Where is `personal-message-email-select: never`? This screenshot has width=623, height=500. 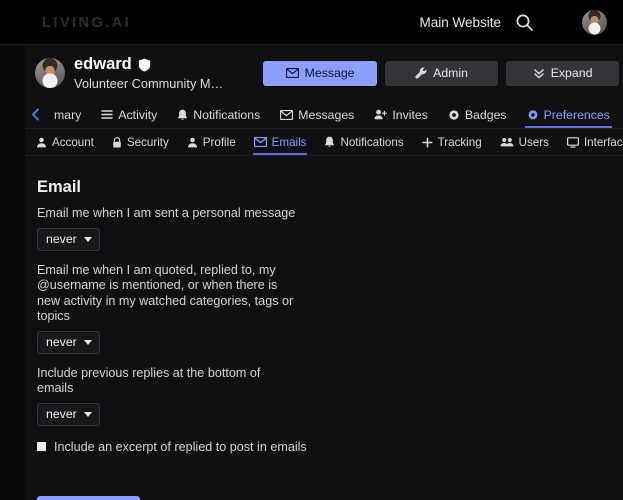 personal-message-email-select: never is located at coordinates (68, 239).